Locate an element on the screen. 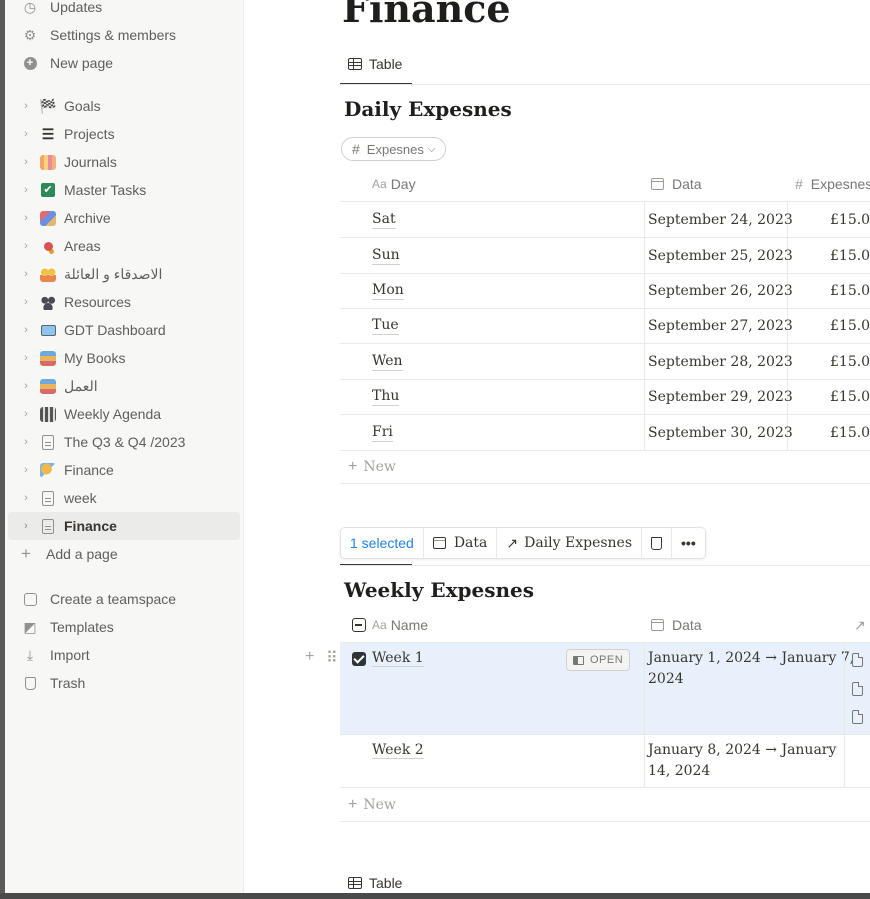 This screenshot has width=870, height=899. sidebar-trash: Trash is located at coordinates (124, 683).